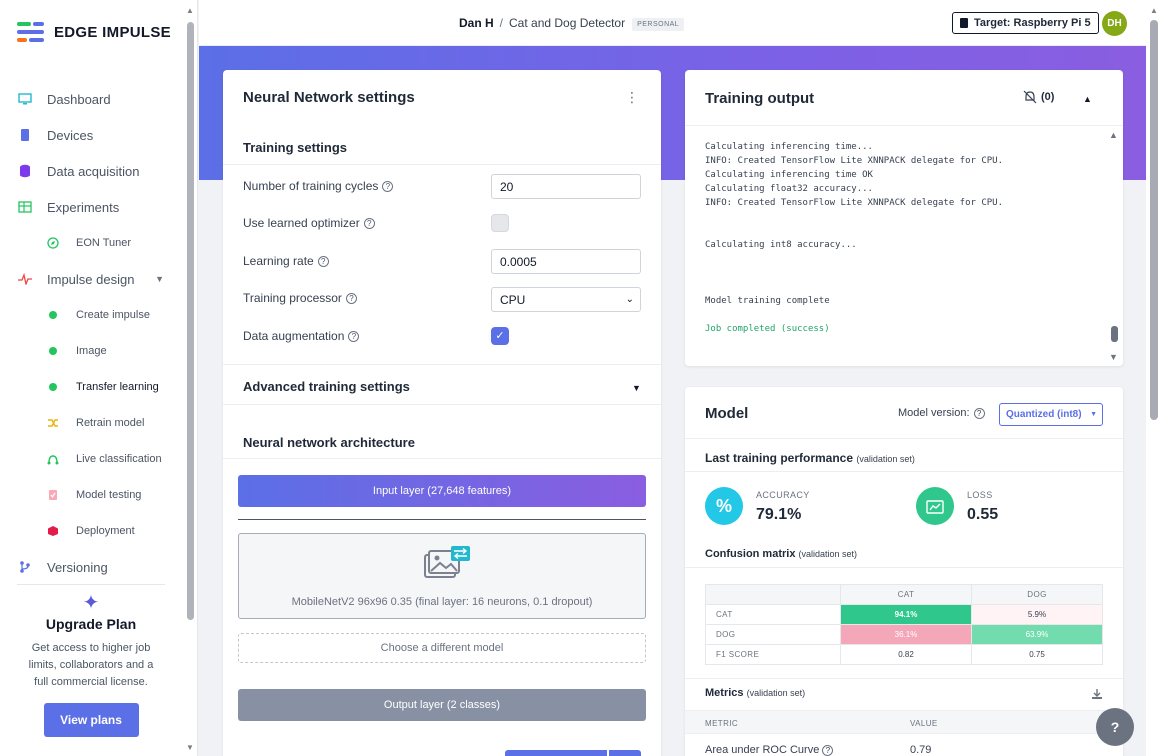 This screenshot has height=756, width=1162. What do you see at coordinates (724, 506) in the screenshot?
I see `accuracy-icon: %` at bounding box center [724, 506].